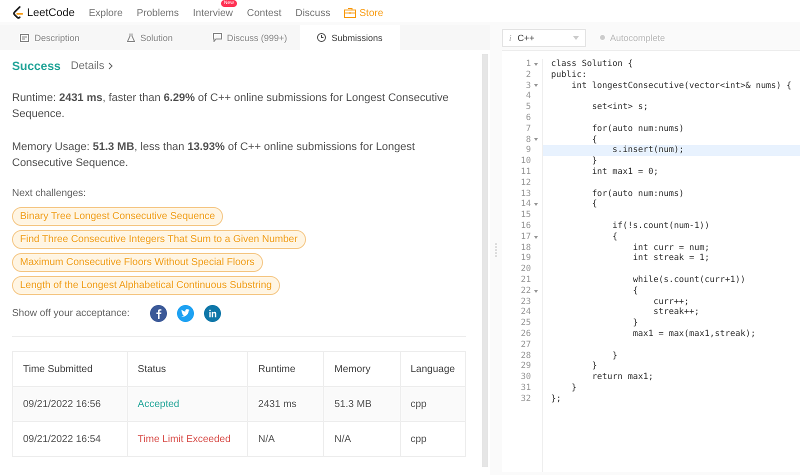 Image resolution: width=800 pixels, height=475 pixels. I want to click on line-number: 11, so click(525, 172).